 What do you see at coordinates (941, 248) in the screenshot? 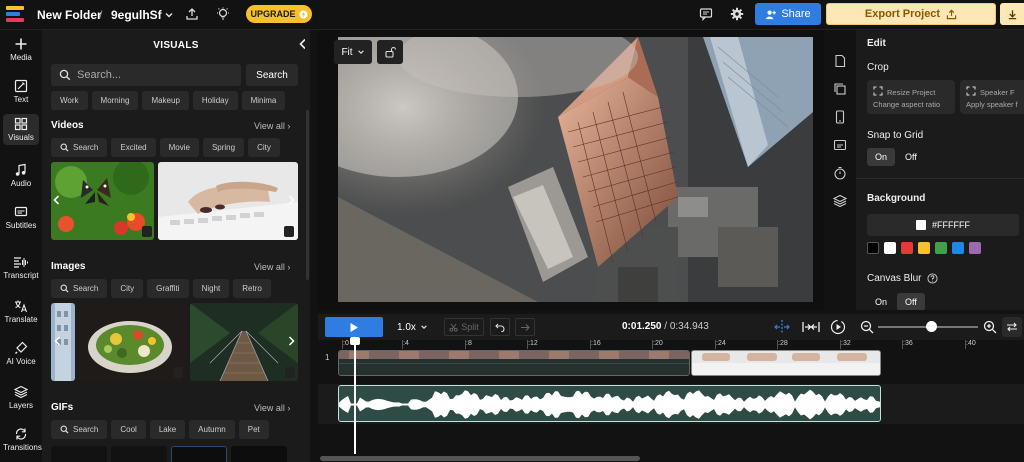
I see `swatch-green` at bounding box center [941, 248].